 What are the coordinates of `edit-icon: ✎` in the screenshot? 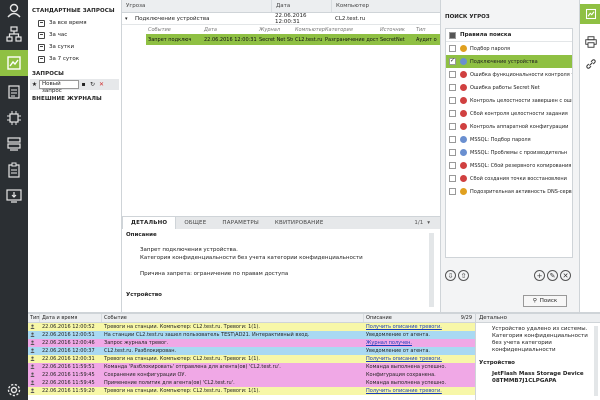 It's located at (552, 275).